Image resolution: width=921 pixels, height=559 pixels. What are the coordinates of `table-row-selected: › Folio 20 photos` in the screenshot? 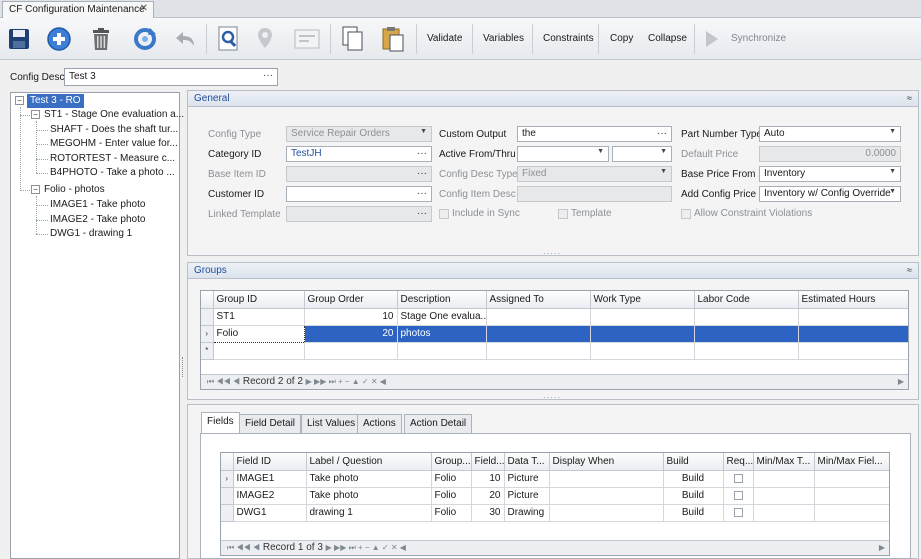 It's located at (554, 333).